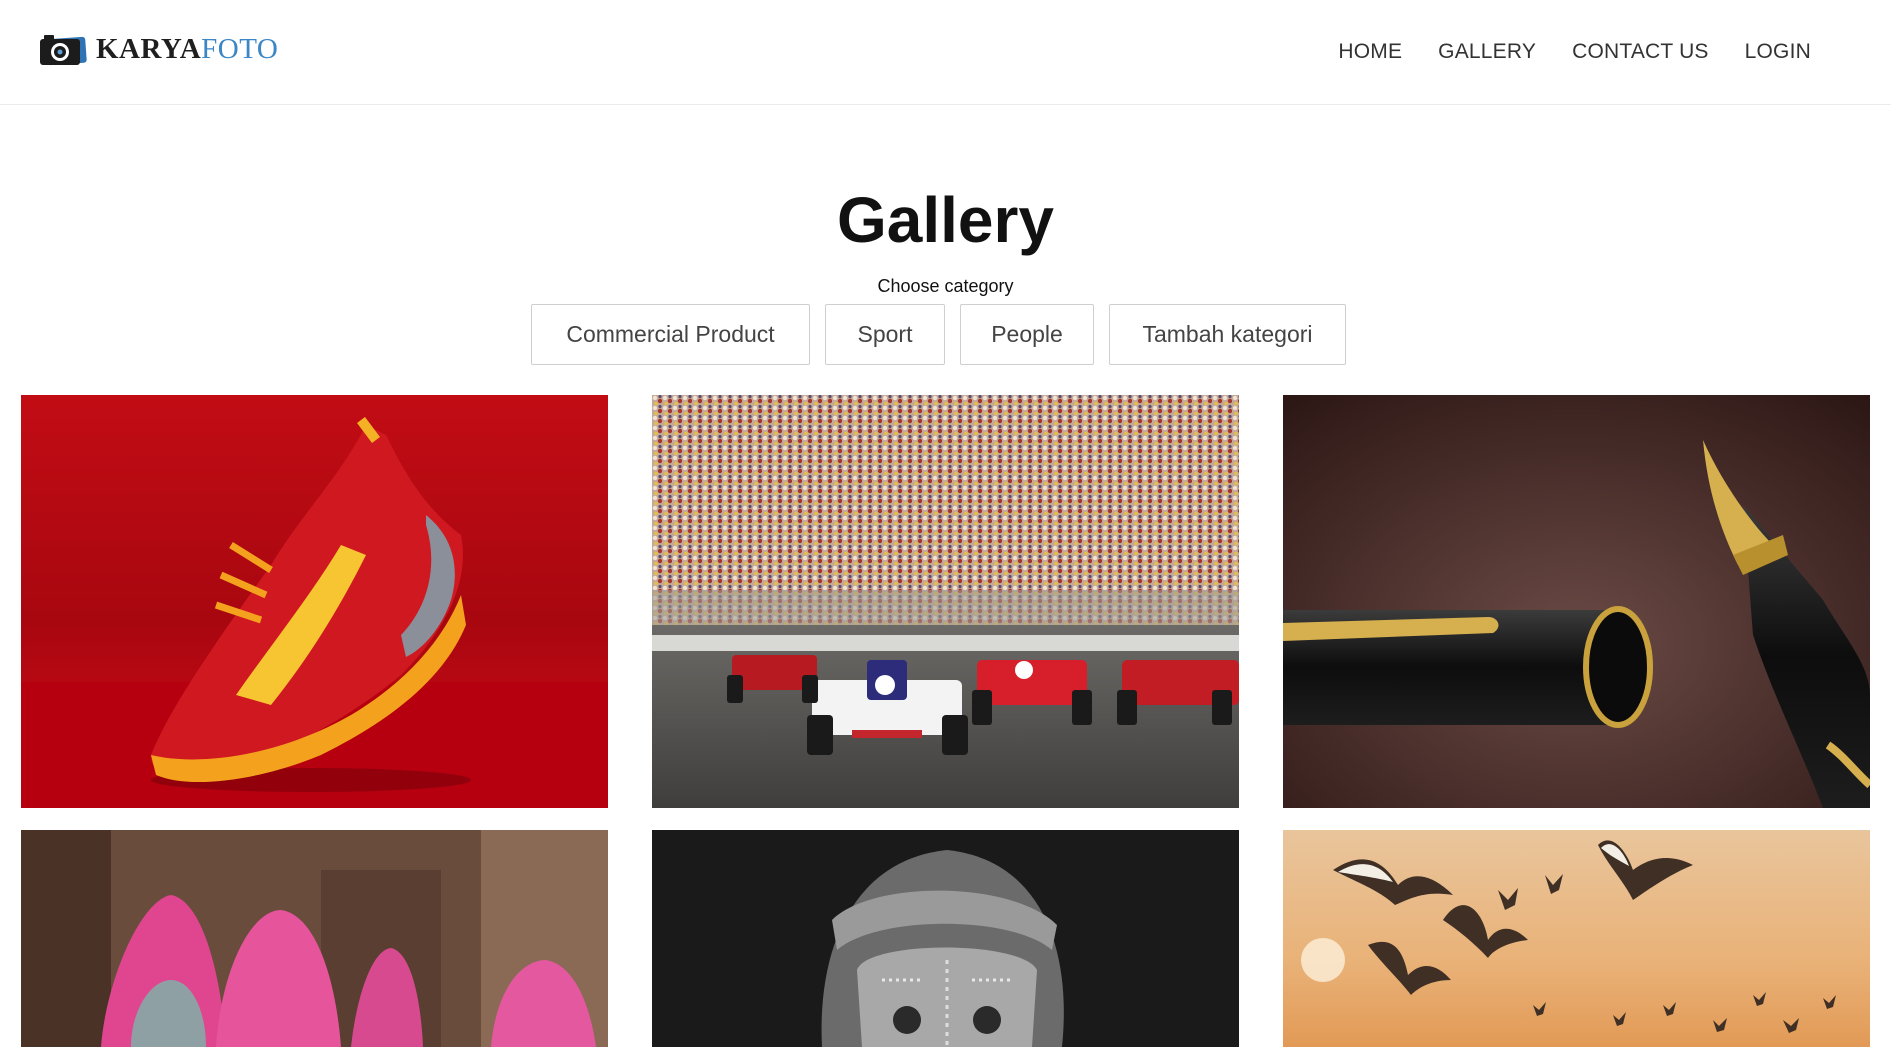 The height and width of the screenshot is (1047, 1891). Describe the element at coordinates (149, 49) in the screenshot. I see `brand-name-part1: KARYA` at that location.